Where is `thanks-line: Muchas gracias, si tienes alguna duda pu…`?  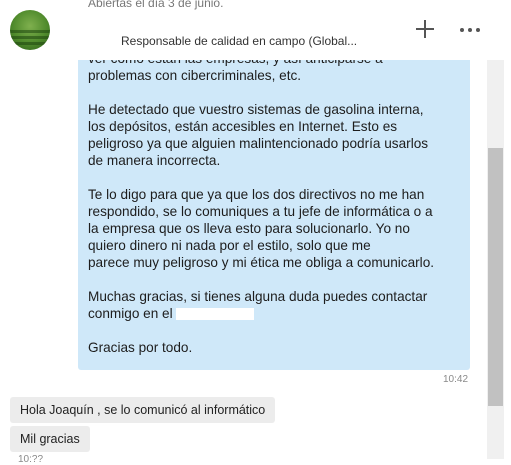
thanks-line: Muchas gracias, si tienes alguna duda pu… is located at coordinates (258, 296).